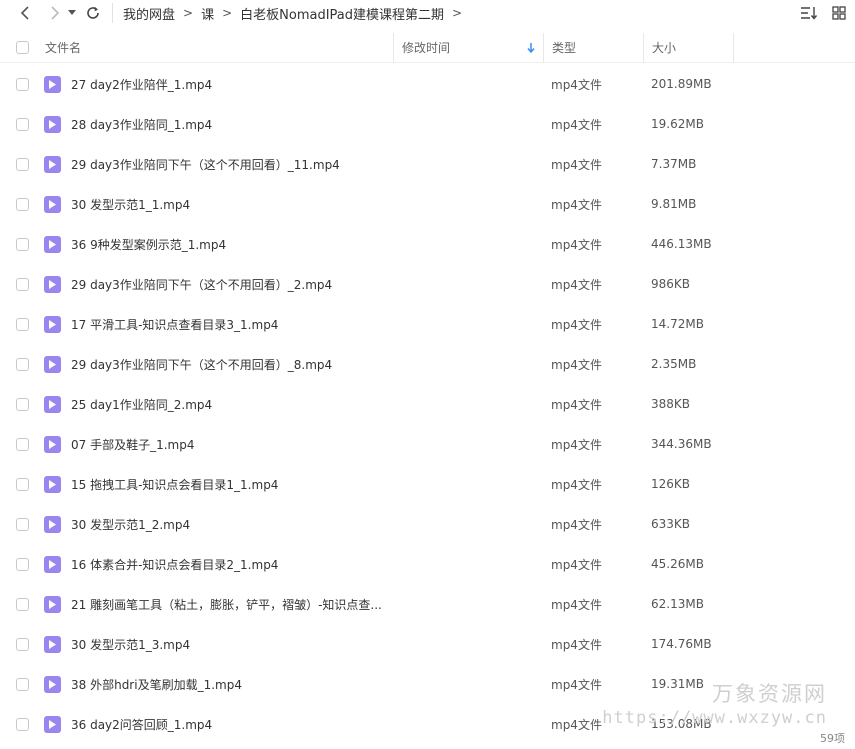  Describe the element at coordinates (25, 13) in the screenshot. I see `back-button` at that location.